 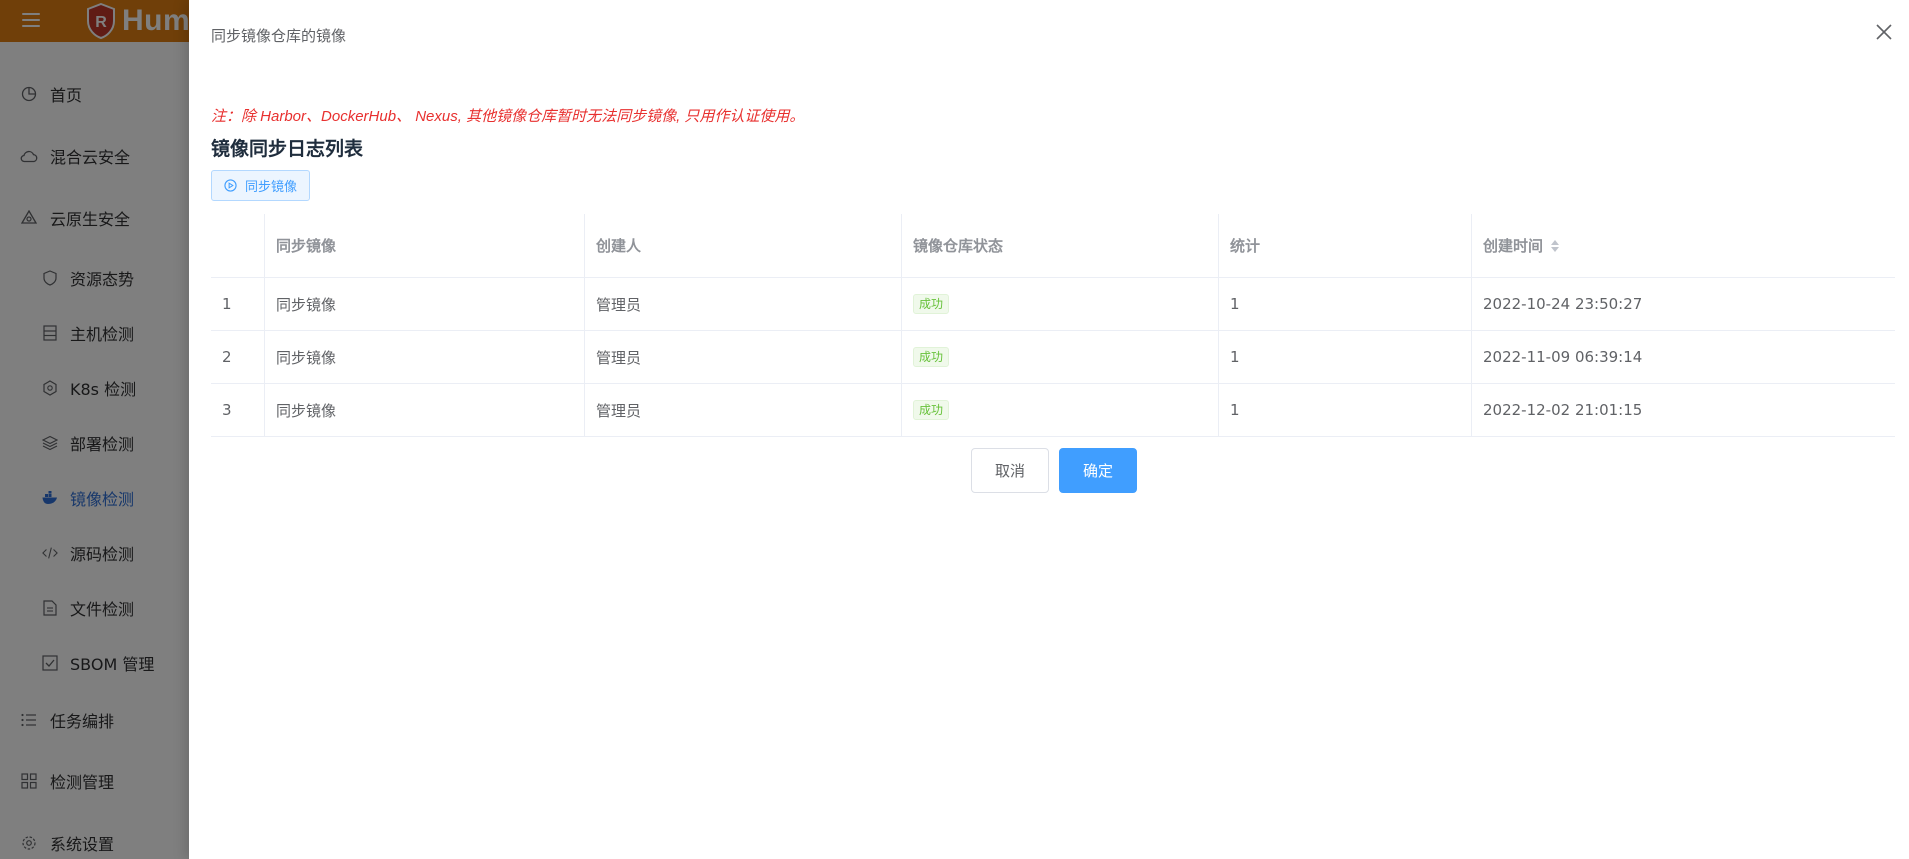 I want to click on header-index, so click(x=238, y=245).